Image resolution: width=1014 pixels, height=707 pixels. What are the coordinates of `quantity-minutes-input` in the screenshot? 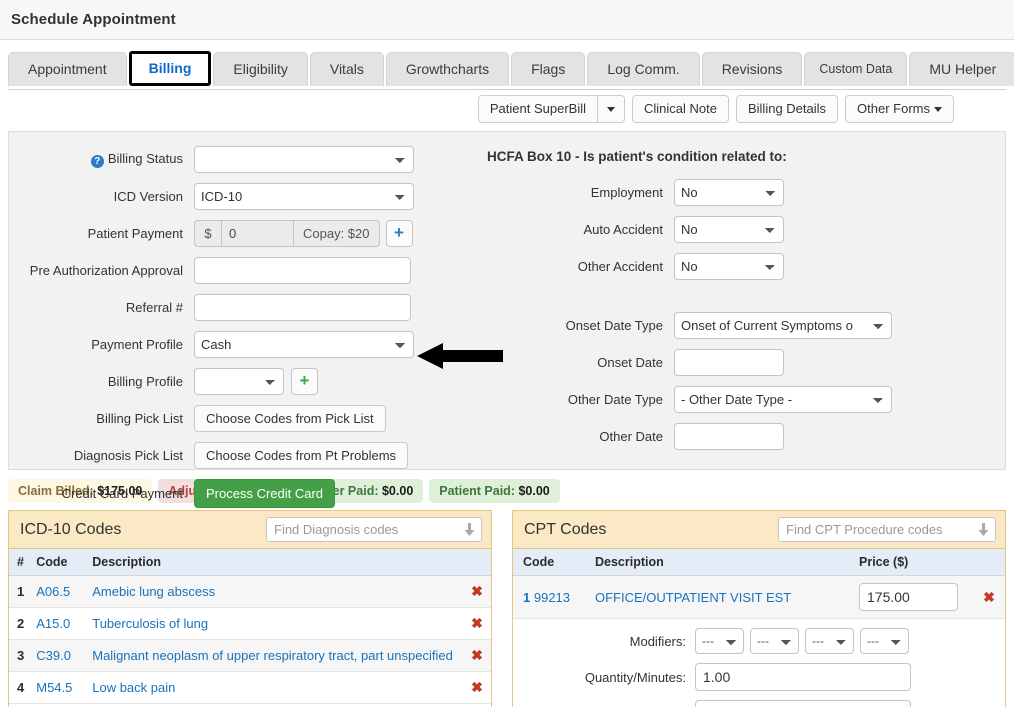 It's located at (803, 677).